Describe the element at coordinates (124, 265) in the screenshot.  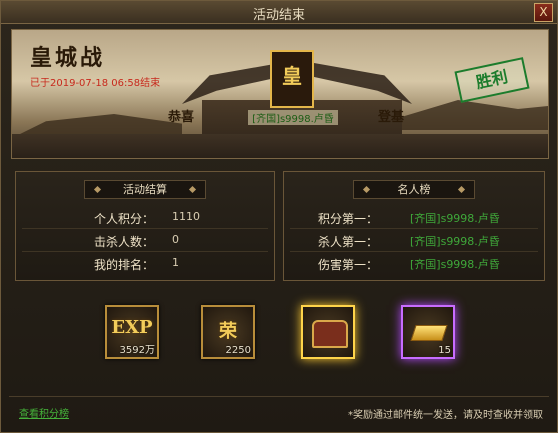
I see `stat-label: 我的排名：` at that location.